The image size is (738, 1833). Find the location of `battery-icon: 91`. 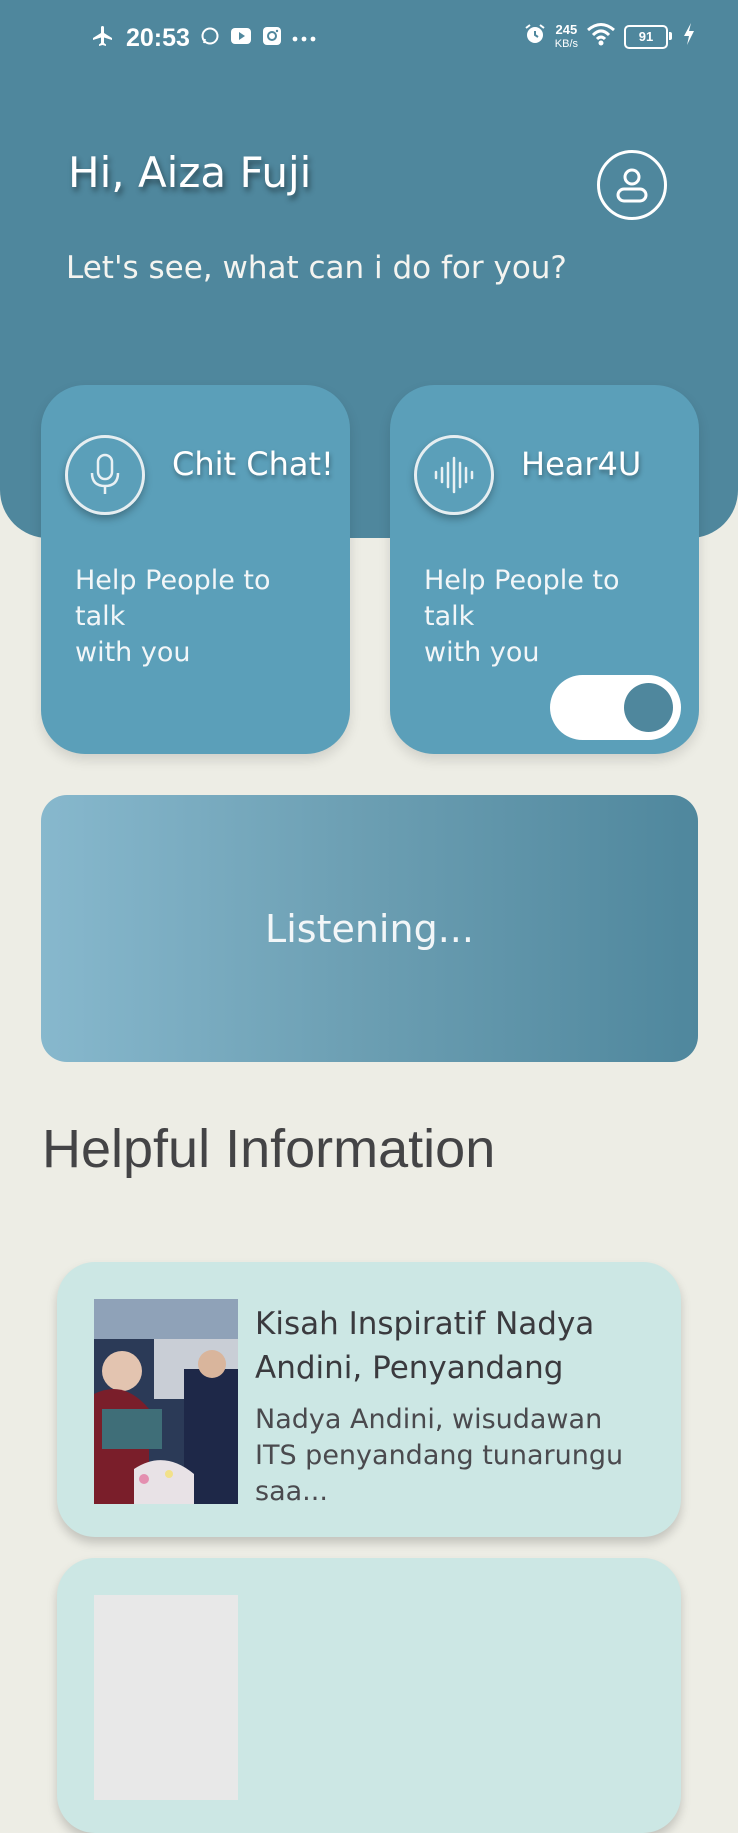

battery-icon: 91 is located at coordinates (648, 36).